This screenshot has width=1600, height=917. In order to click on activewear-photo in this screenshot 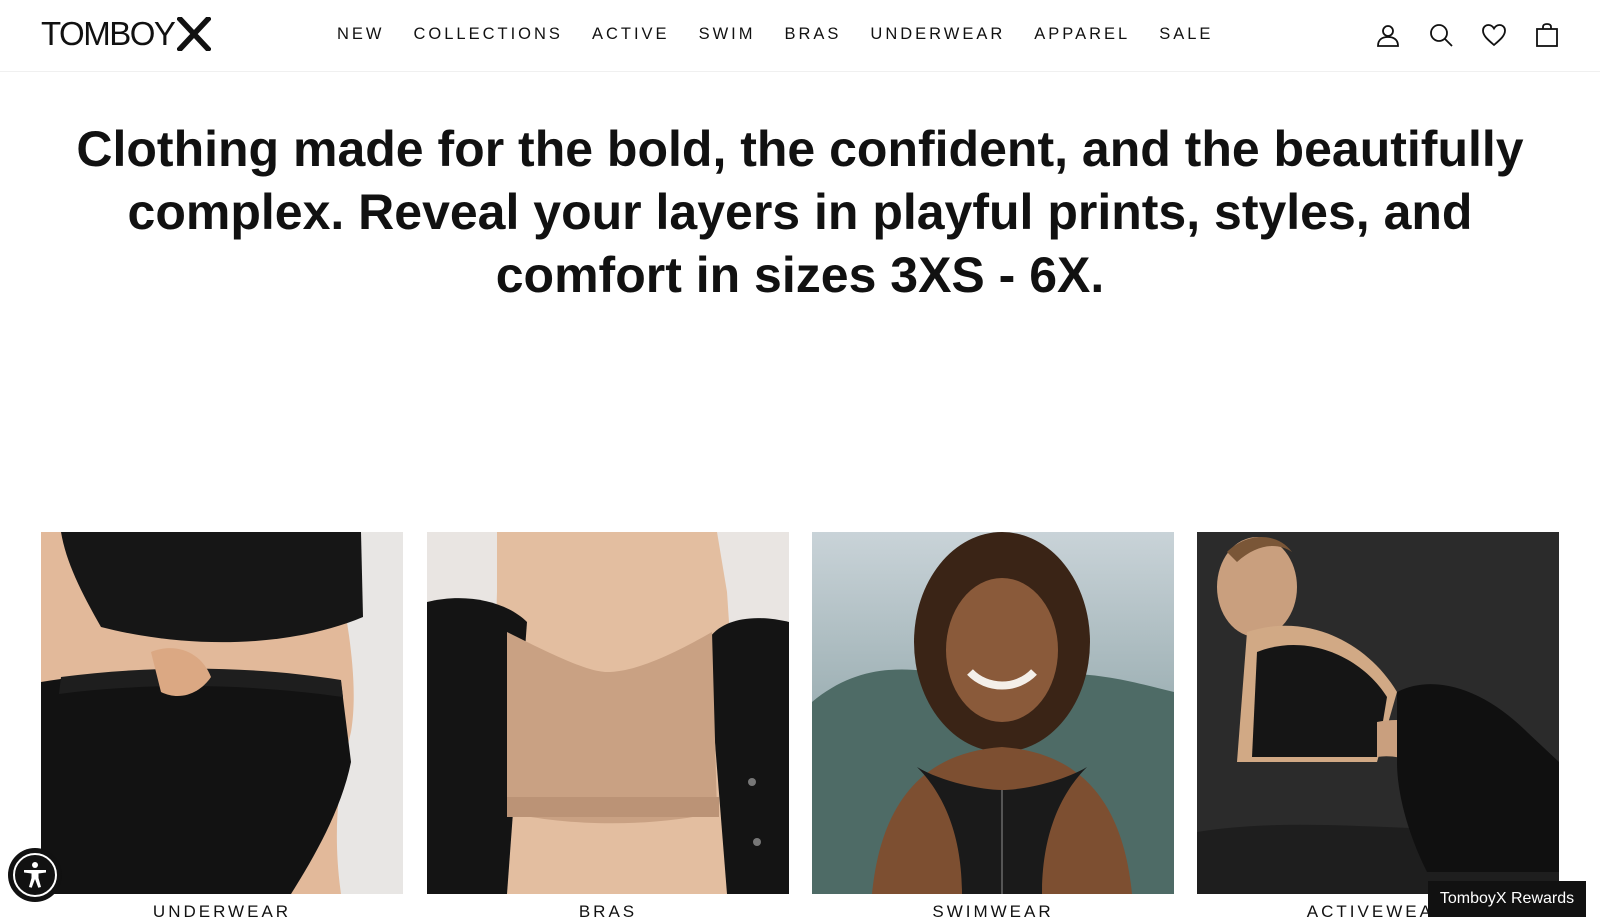, I will do `click(1378, 713)`.